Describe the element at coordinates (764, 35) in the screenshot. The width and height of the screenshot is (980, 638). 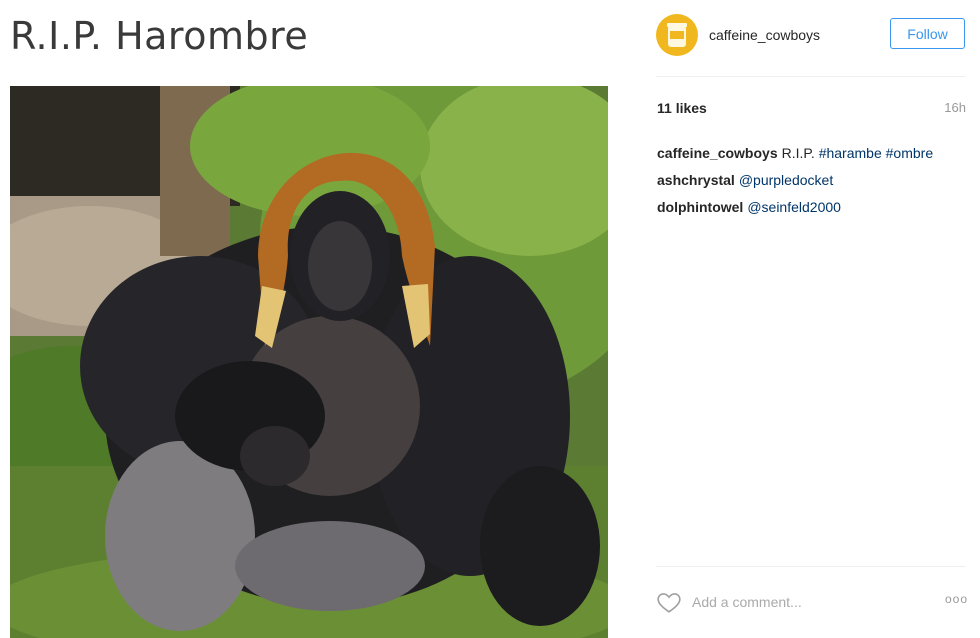
I see `username: caffeine_cowboys` at that location.